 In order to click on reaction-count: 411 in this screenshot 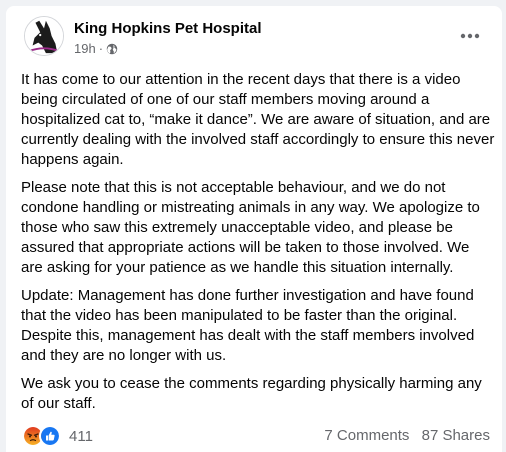, I will do `click(81, 436)`.